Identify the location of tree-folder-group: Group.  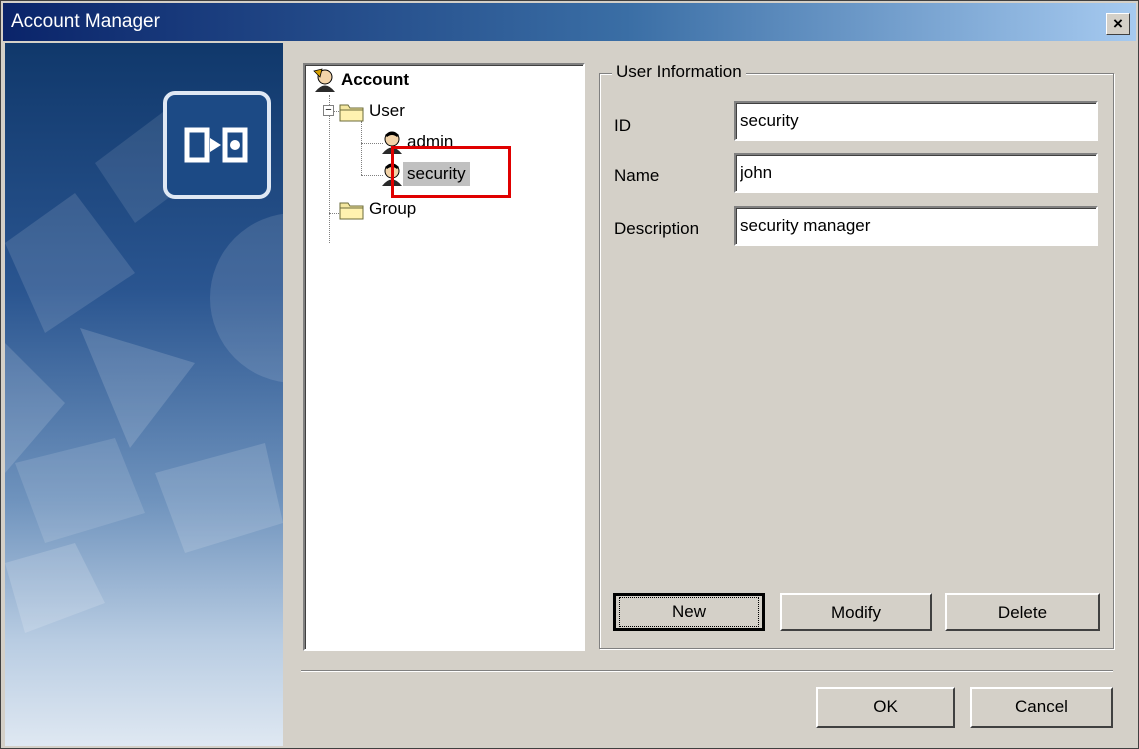
(379, 209).